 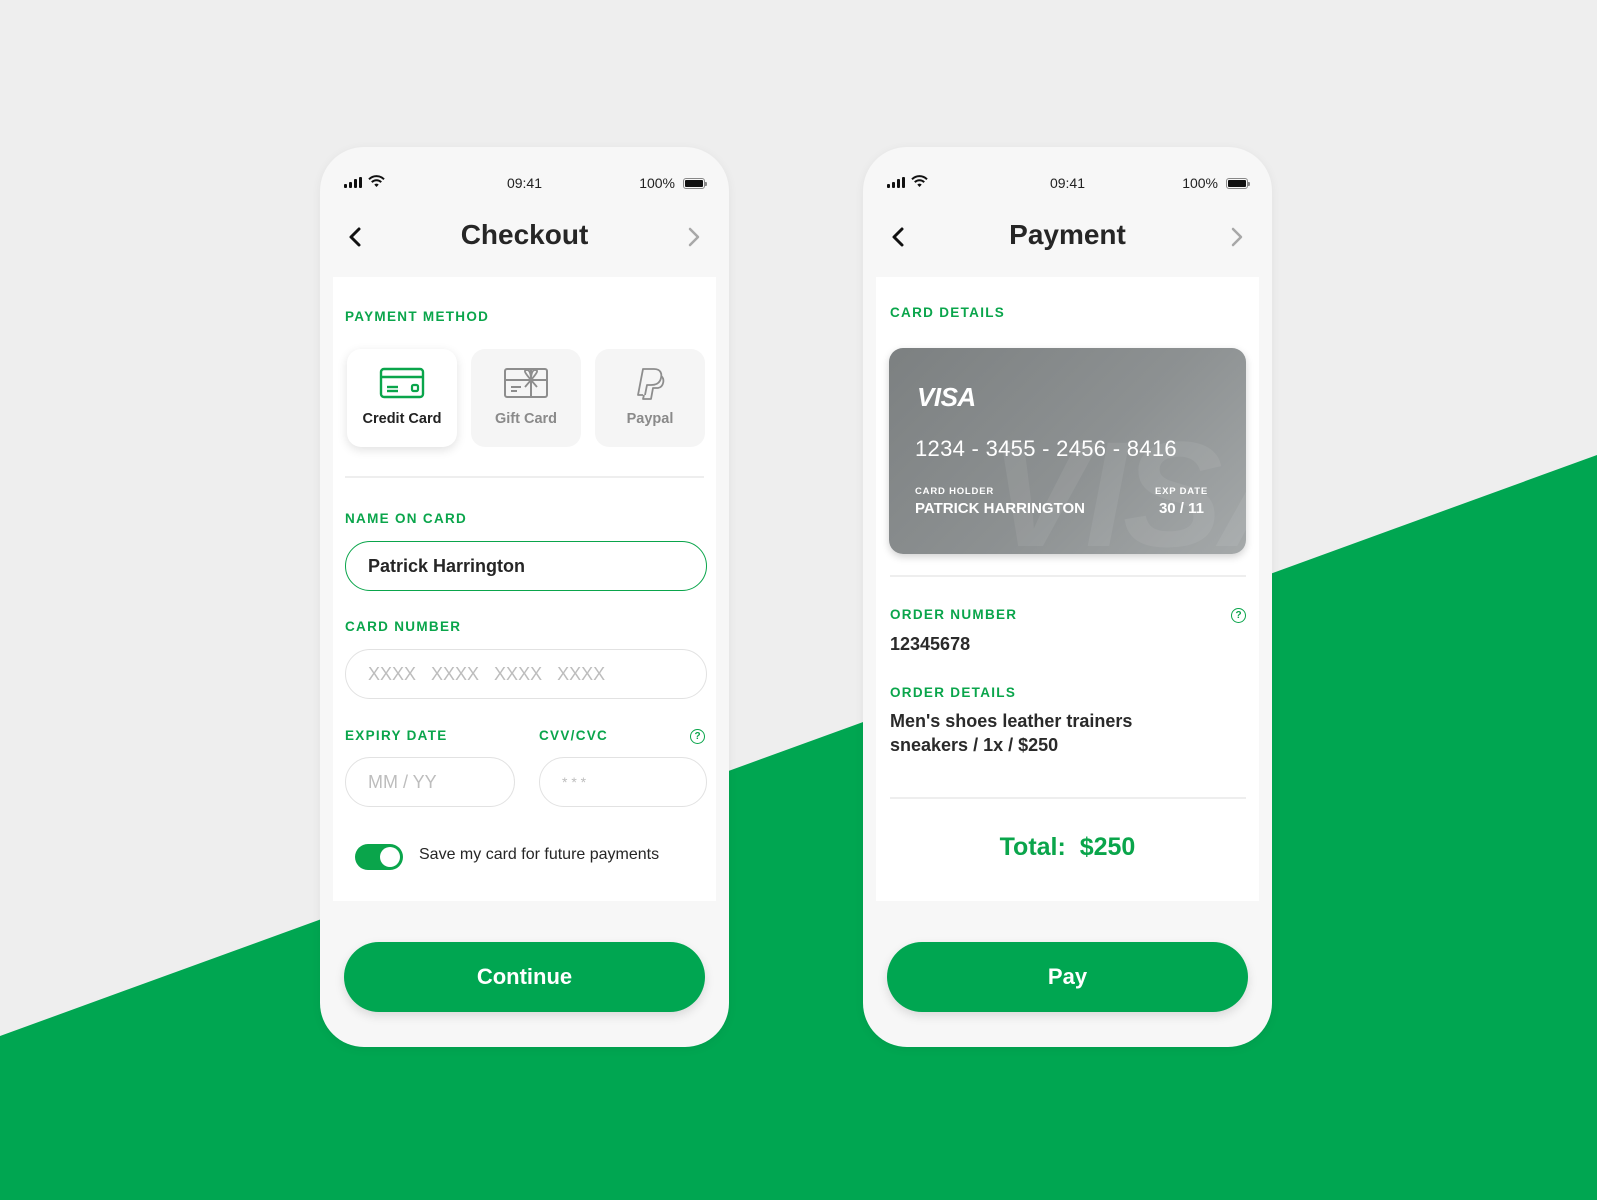 What do you see at coordinates (948, 312) in the screenshot?
I see `card-details-label: CARD DETAILS` at bounding box center [948, 312].